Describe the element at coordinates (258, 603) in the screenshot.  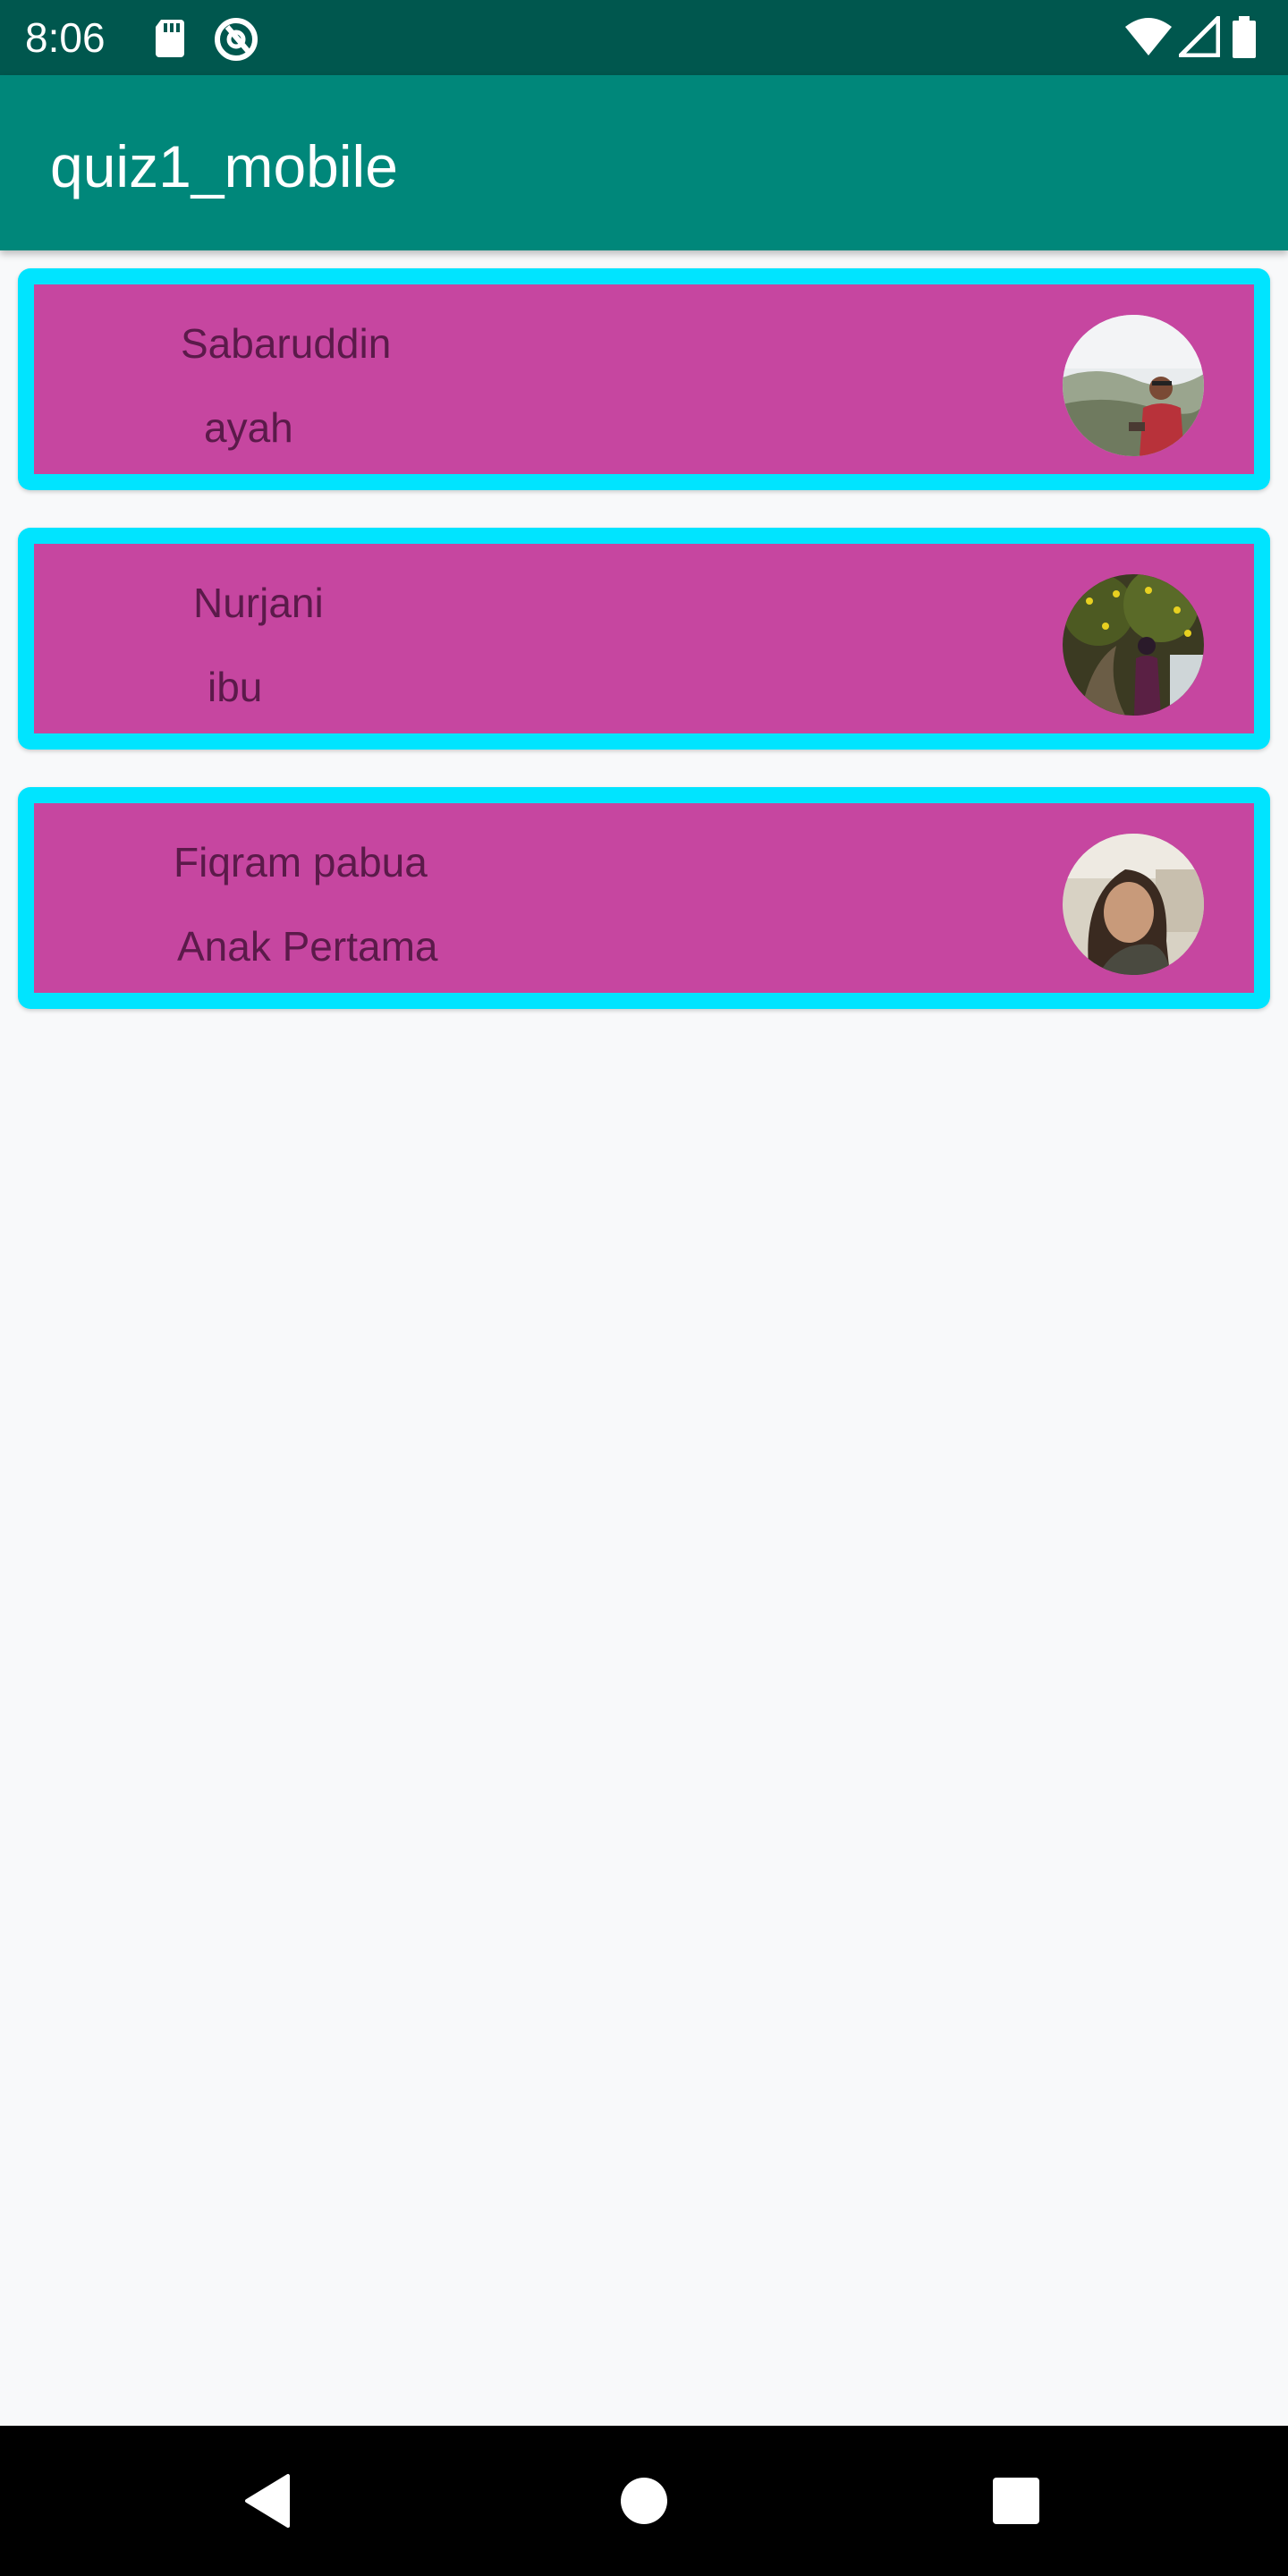
I see `contact-name: Nurjani` at that location.